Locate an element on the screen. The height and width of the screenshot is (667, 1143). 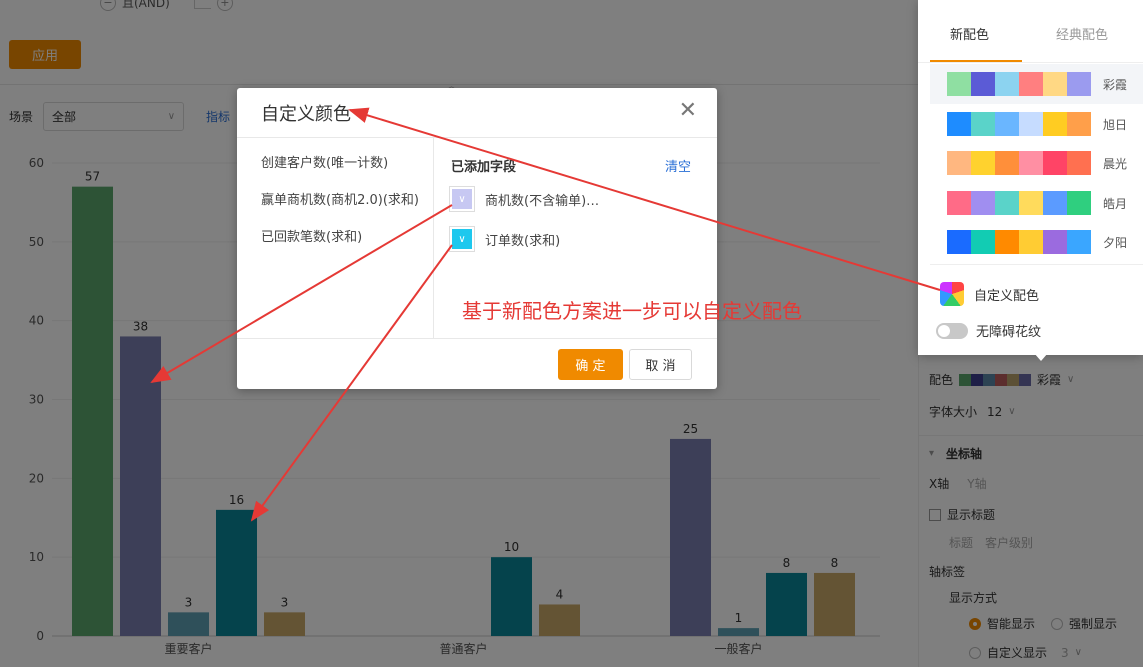
accessibility-toggle is located at coordinates (952, 330).